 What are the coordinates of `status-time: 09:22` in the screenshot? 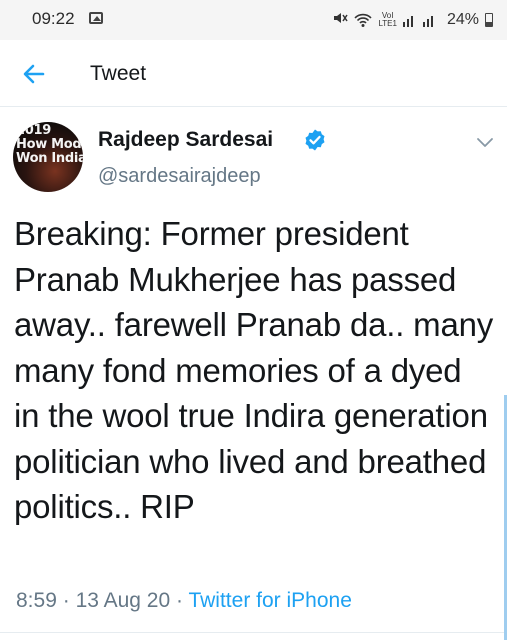 It's located at (53, 18).